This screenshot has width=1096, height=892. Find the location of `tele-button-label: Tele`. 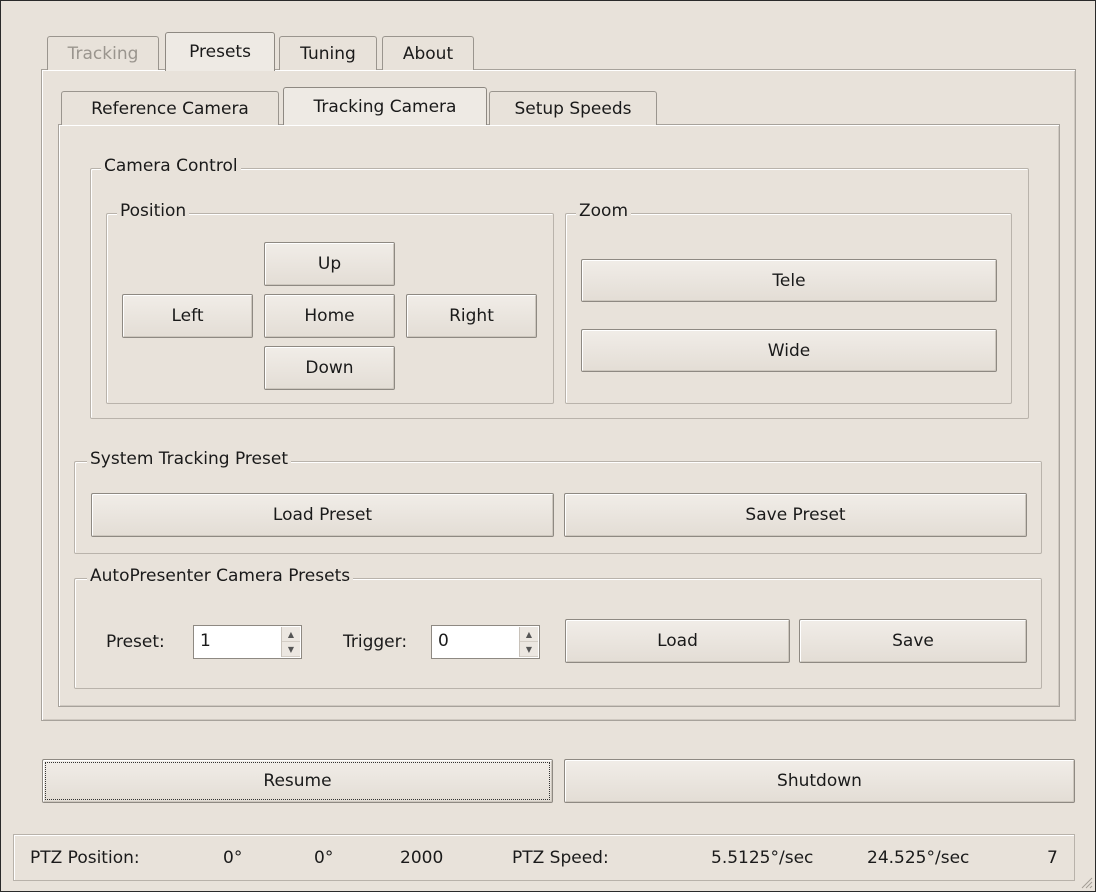

tele-button-label: Tele is located at coordinates (789, 280).